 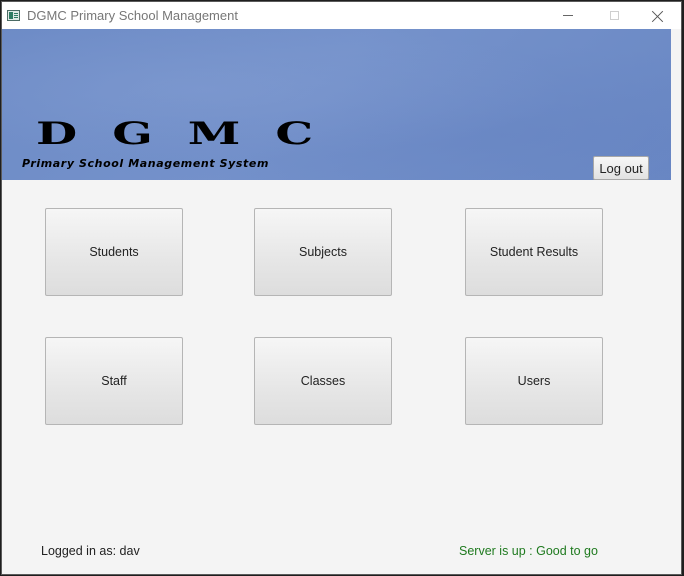 I want to click on maximize-button, so click(x=614, y=15).